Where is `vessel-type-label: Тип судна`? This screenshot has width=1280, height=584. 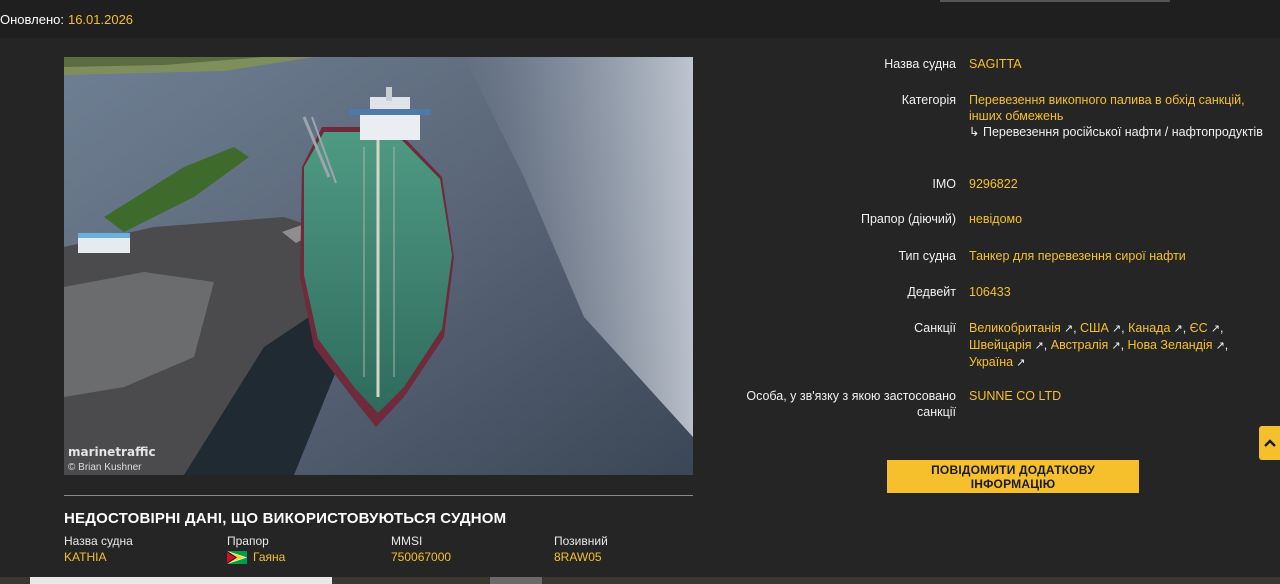
vessel-type-label: Тип судна is located at coordinates (927, 256).